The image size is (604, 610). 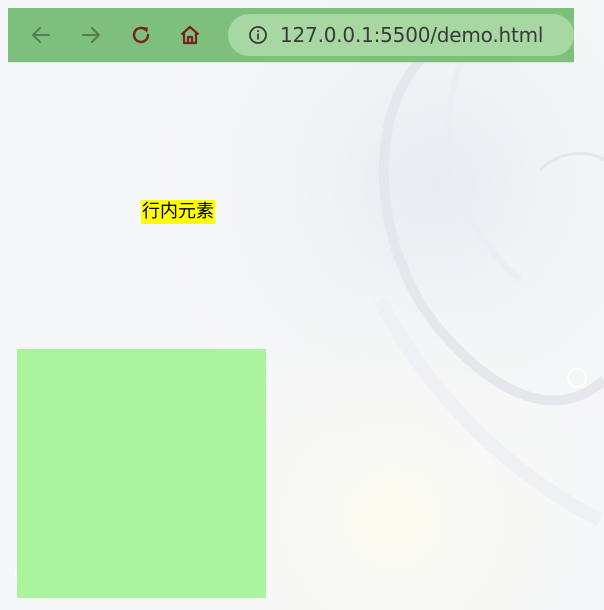 What do you see at coordinates (178, 212) in the screenshot?
I see `inline-element-text: 行内元素` at bounding box center [178, 212].